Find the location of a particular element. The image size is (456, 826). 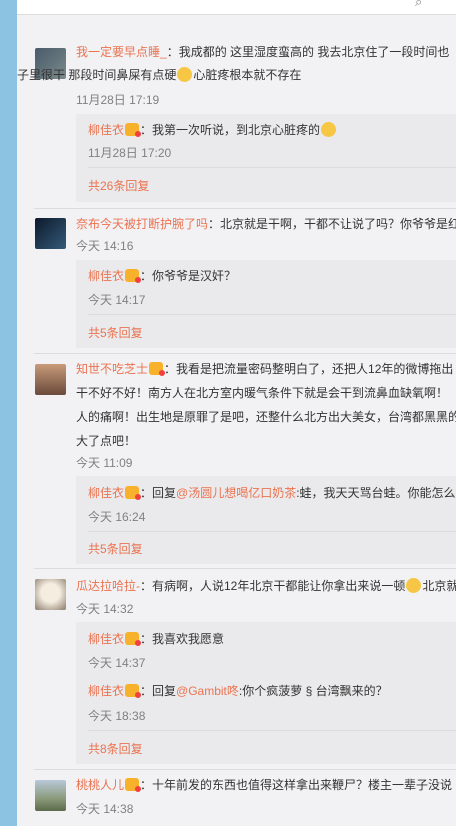

reply-item: 柳佳衣 ：你爷爷是汉奸？ is located at coordinates (162, 276).